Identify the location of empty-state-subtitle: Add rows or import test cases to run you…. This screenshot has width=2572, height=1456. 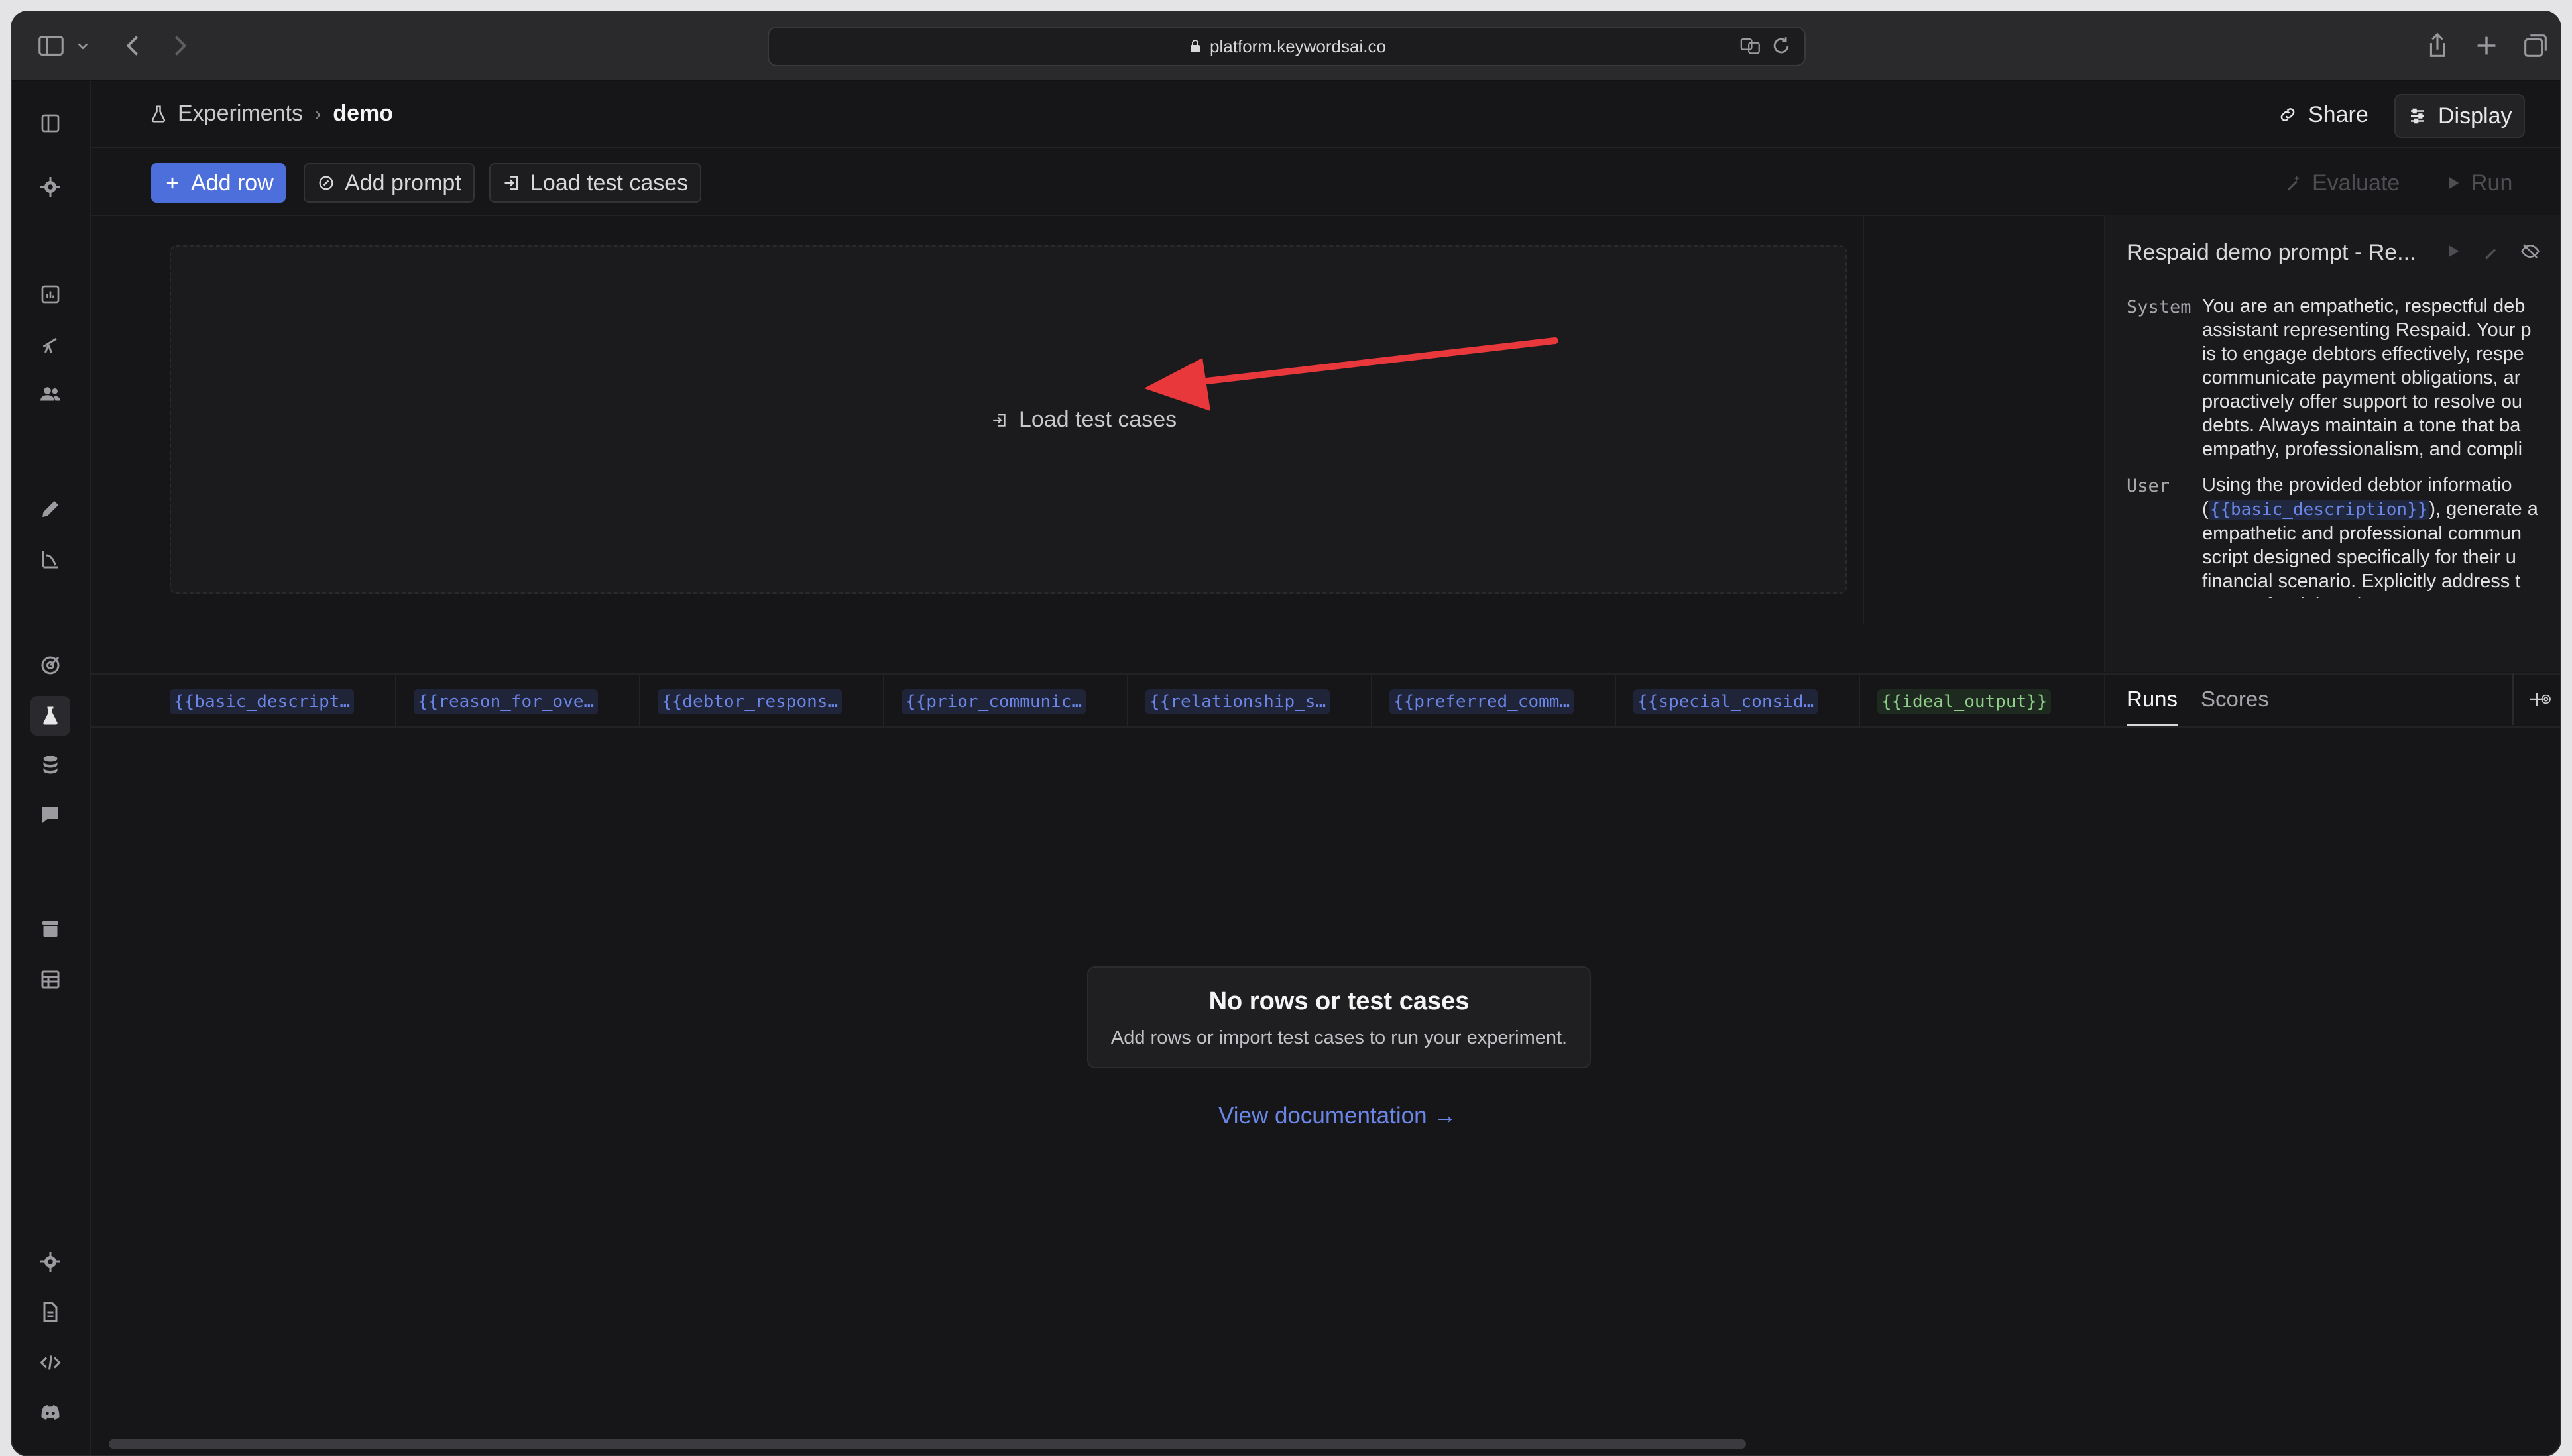
(1339, 1037).